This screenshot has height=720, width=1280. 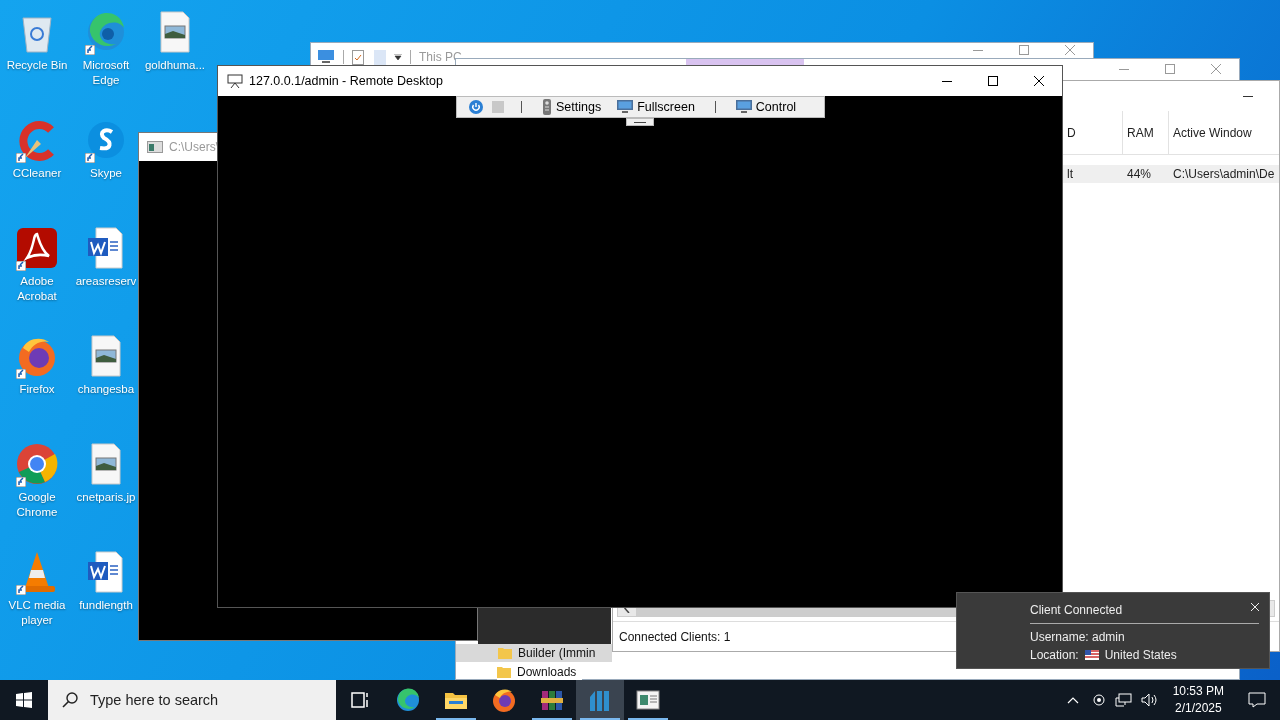 I want to click on power-icon, so click(x=476, y=107).